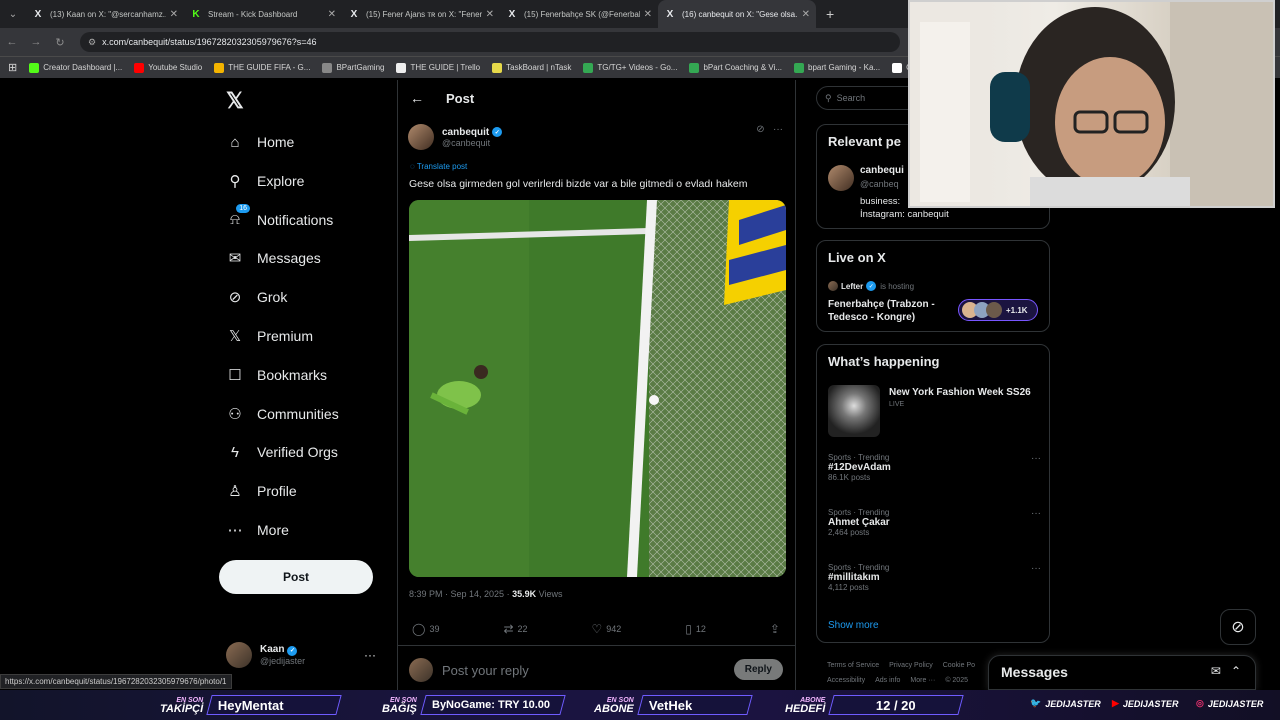  I want to click on bookmark-favicon-icon, so click(799, 67).